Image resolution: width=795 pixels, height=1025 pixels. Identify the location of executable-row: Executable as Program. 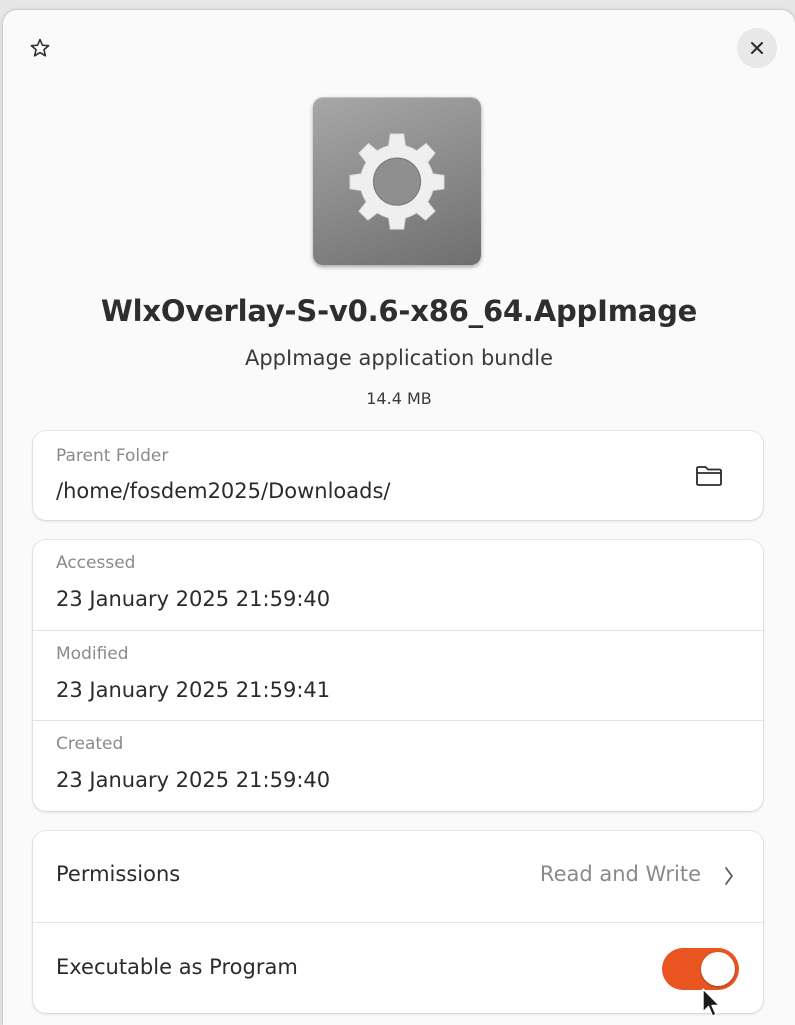
(398, 967).